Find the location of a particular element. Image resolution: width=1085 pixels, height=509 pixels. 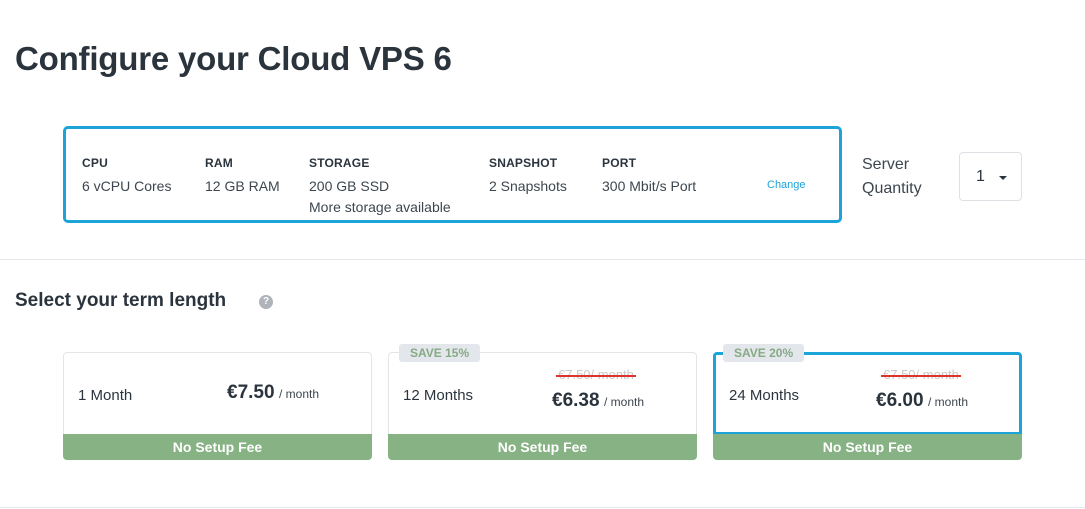

spec-extra: More storage available is located at coordinates (380, 207).